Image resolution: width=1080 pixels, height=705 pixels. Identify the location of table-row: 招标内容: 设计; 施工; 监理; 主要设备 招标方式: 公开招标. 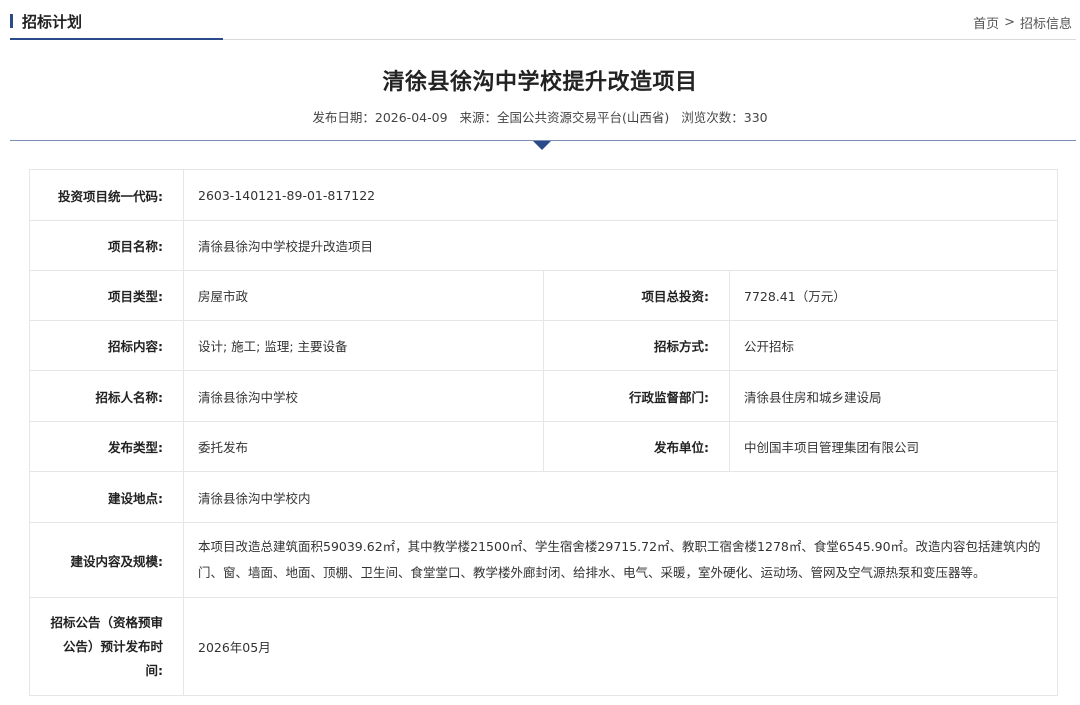
(544, 345).